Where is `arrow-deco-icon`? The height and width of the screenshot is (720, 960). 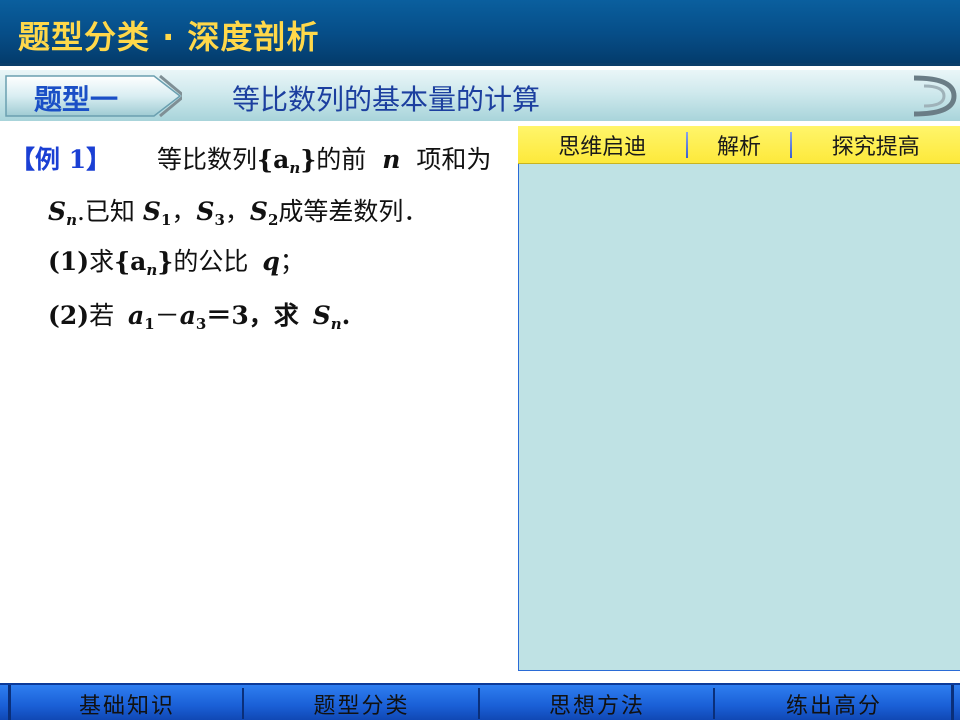 arrow-deco-icon is located at coordinates (935, 96).